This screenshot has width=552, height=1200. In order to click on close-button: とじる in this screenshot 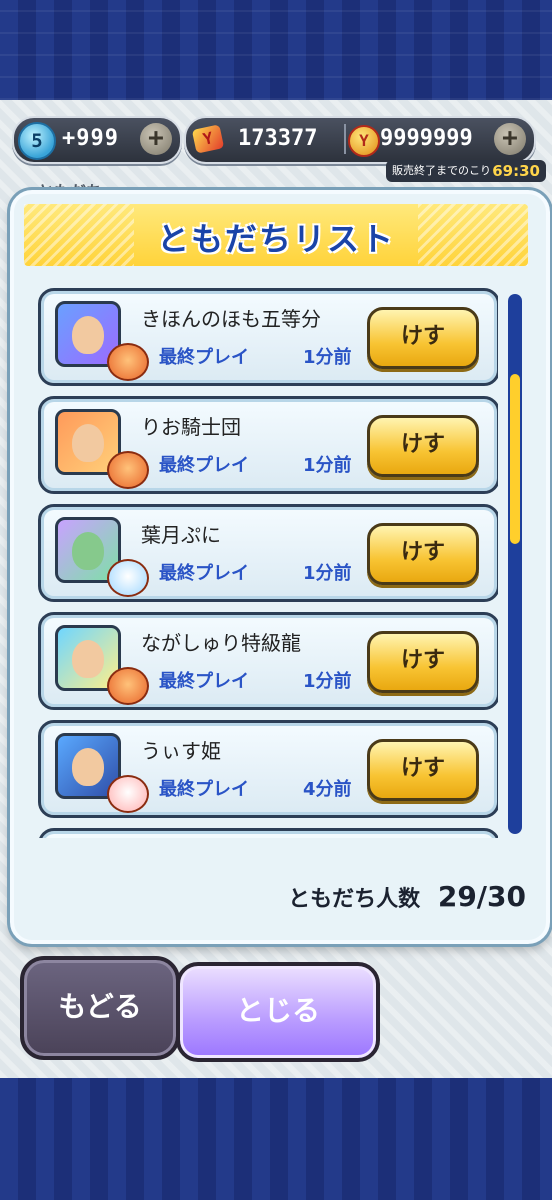, I will do `click(278, 1012)`.